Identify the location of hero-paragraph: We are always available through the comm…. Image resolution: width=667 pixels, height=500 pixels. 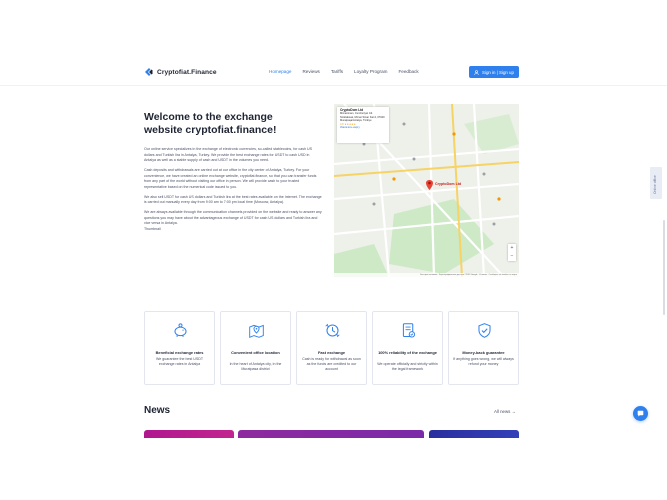
(233, 217).